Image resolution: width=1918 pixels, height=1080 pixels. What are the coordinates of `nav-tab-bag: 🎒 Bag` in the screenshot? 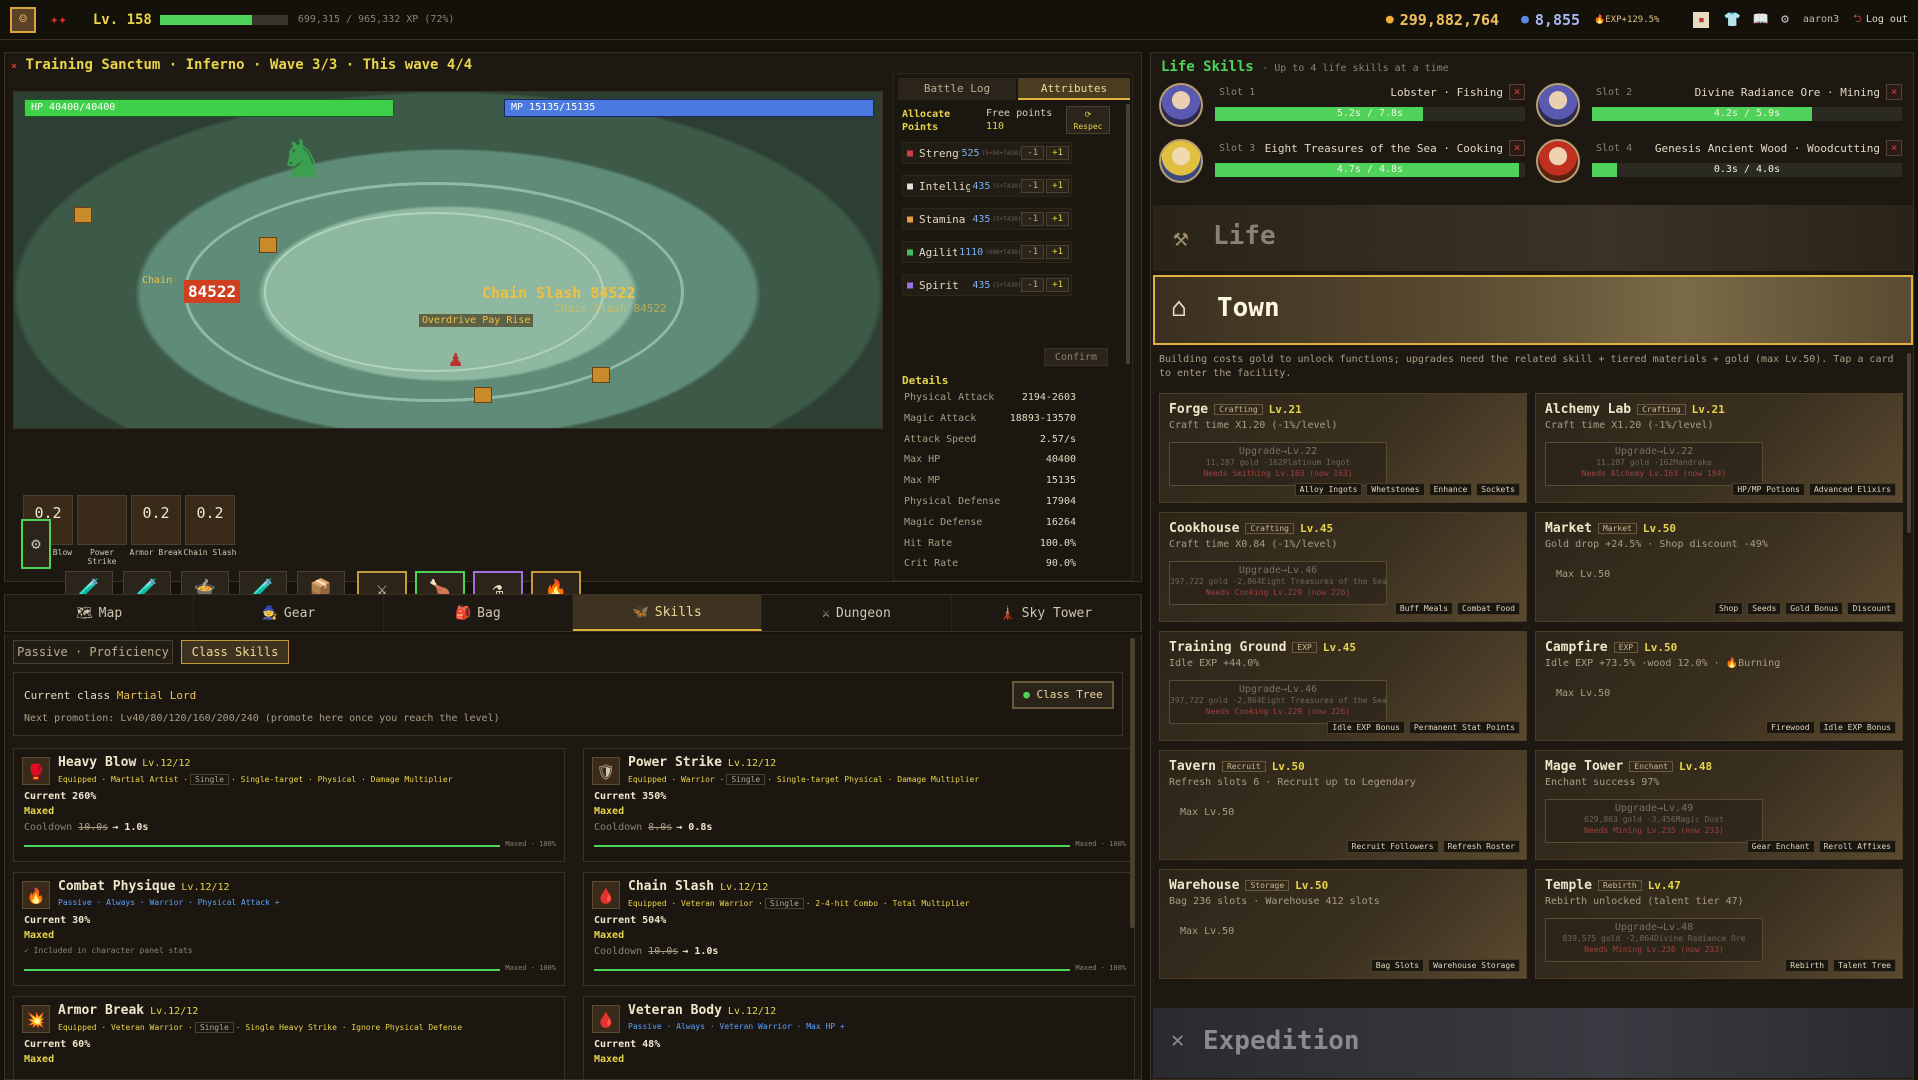 It's located at (478, 613).